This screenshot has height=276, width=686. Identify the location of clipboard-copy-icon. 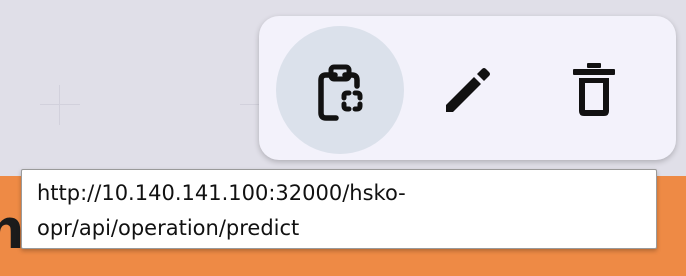
(340, 92).